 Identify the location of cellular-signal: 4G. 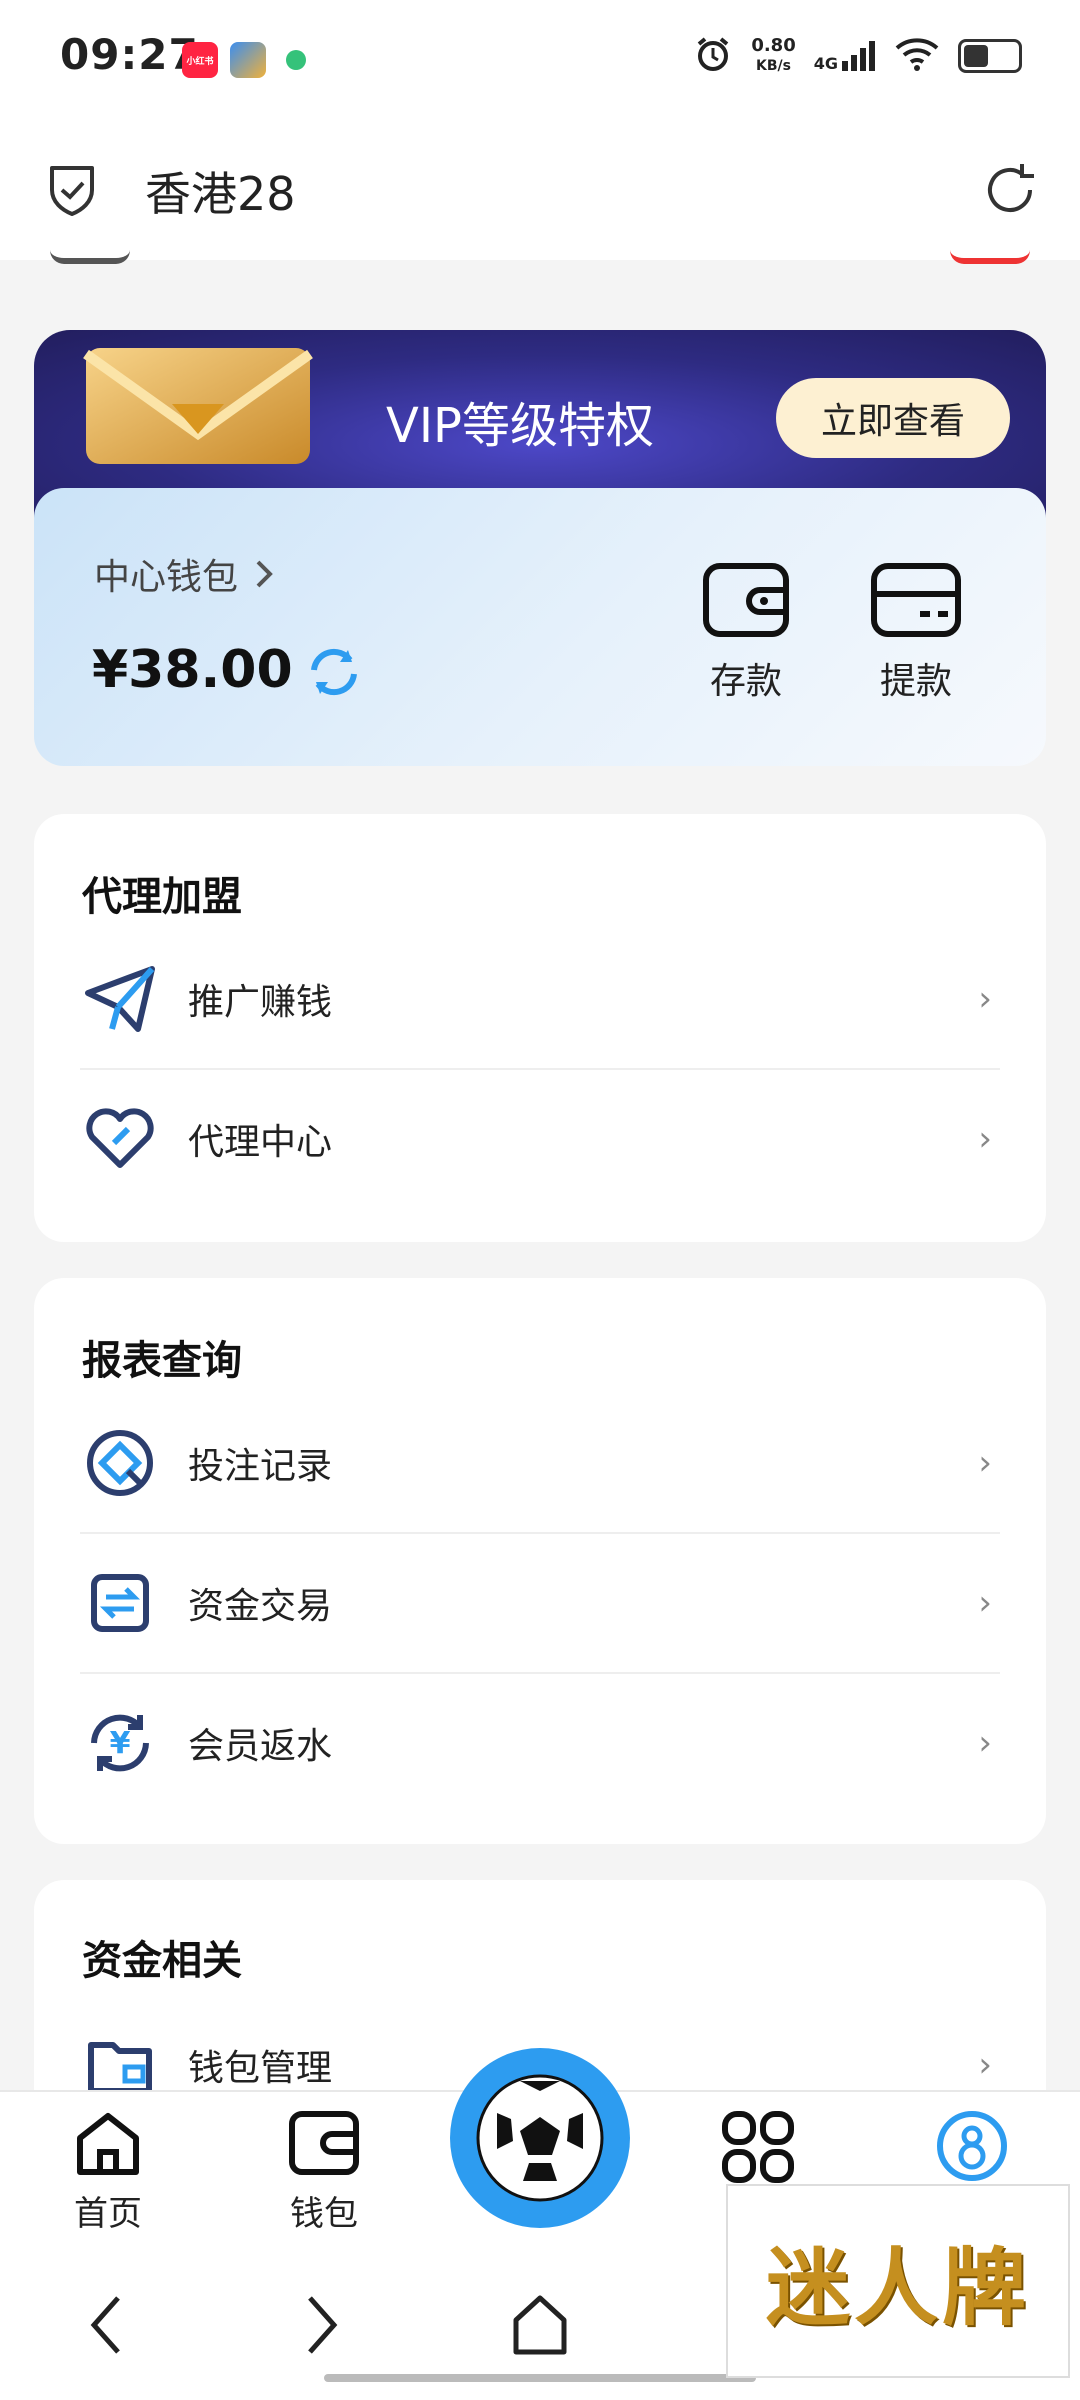
(845, 56).